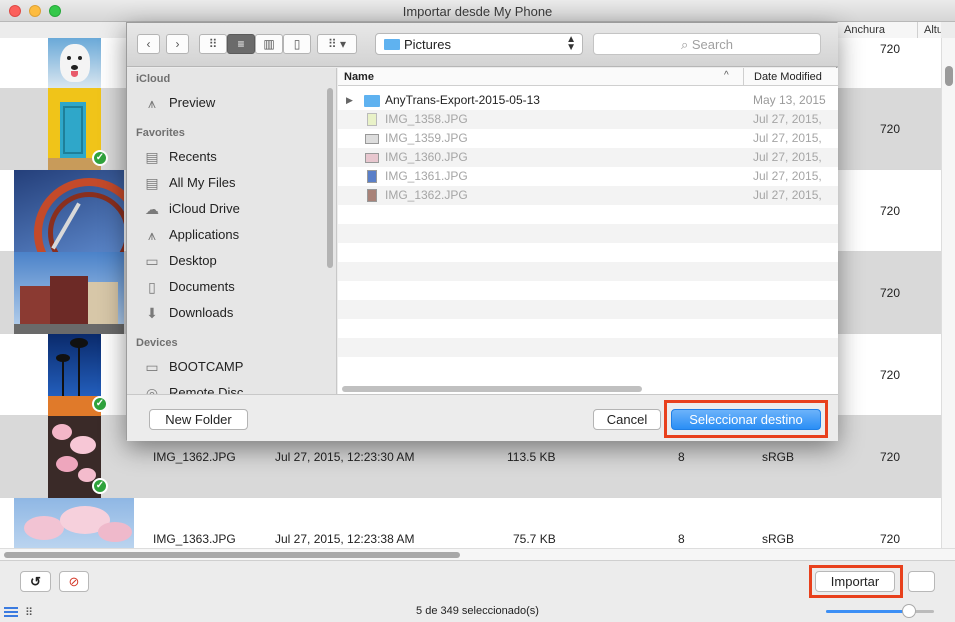 The width and height of the screenshot is (955, 622). I want to click on new-folder-button: New Folder, so click(198, 419).